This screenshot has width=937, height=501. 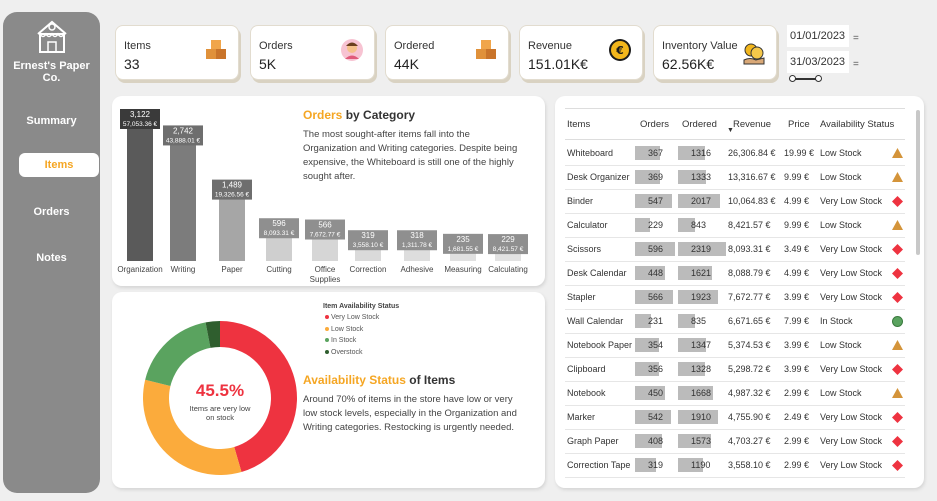 What do you see at coordinates (325, 269) in the screenshot?
I see `category-tick-label: Office` at bounding box center [325, 269].